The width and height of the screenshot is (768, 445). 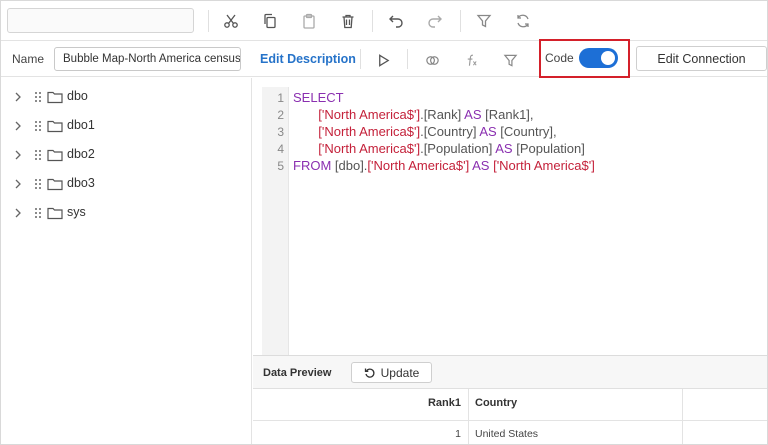 What do you see at coordinates (126, 213) in the screenshot?
I see `tree-item-sys: sys` at bounding box center [126, 213].